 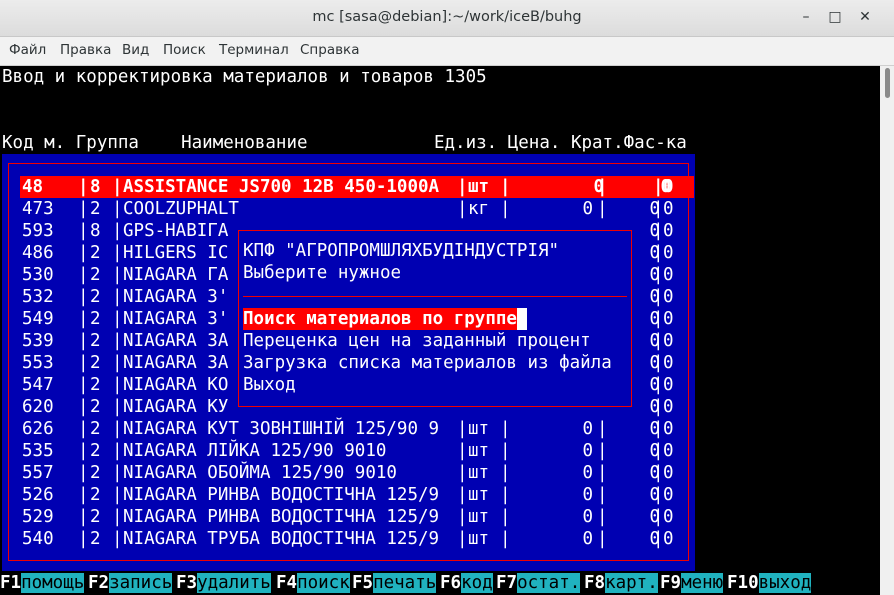 I want to click on cell-code: 473, so click(x=38, y=209).